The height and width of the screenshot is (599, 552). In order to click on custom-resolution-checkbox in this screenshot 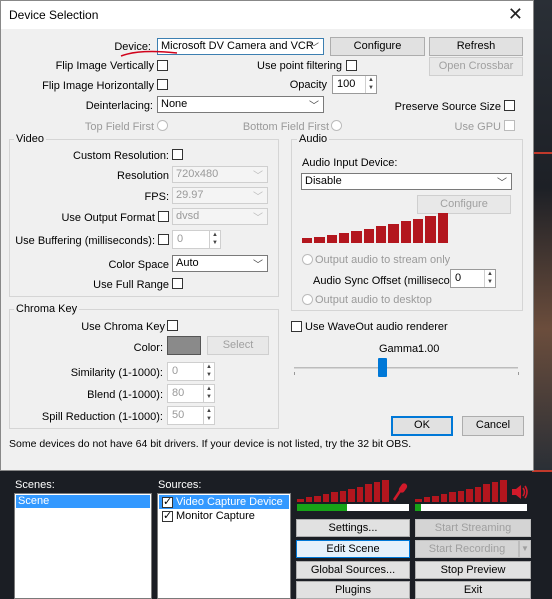, I will do `click(177, 154)`.